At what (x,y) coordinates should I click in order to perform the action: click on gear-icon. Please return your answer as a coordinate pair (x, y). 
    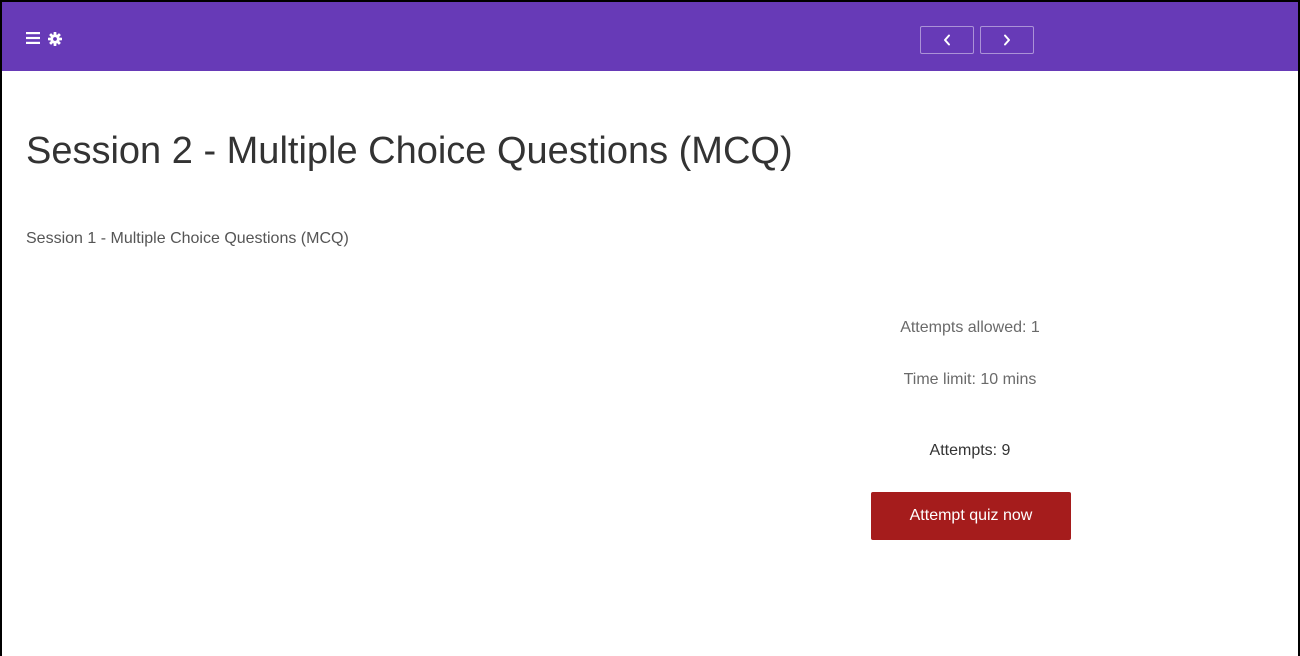
    Looking at the image, I should click on (55, 39).